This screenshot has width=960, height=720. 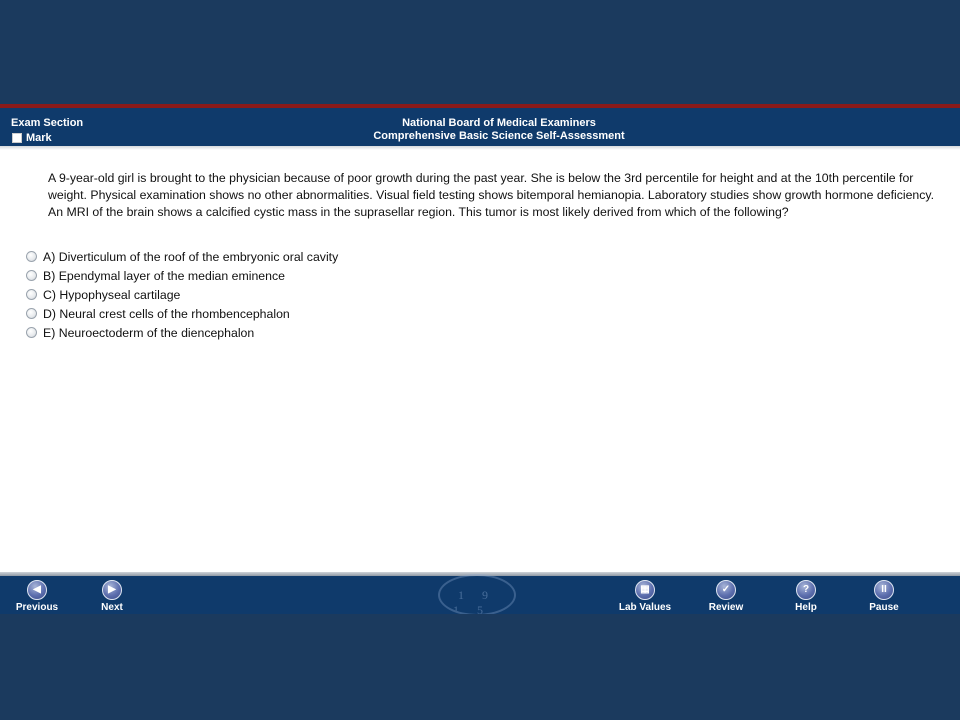 I want to click on seal-year: 19 15, so click(x=479, y=602).